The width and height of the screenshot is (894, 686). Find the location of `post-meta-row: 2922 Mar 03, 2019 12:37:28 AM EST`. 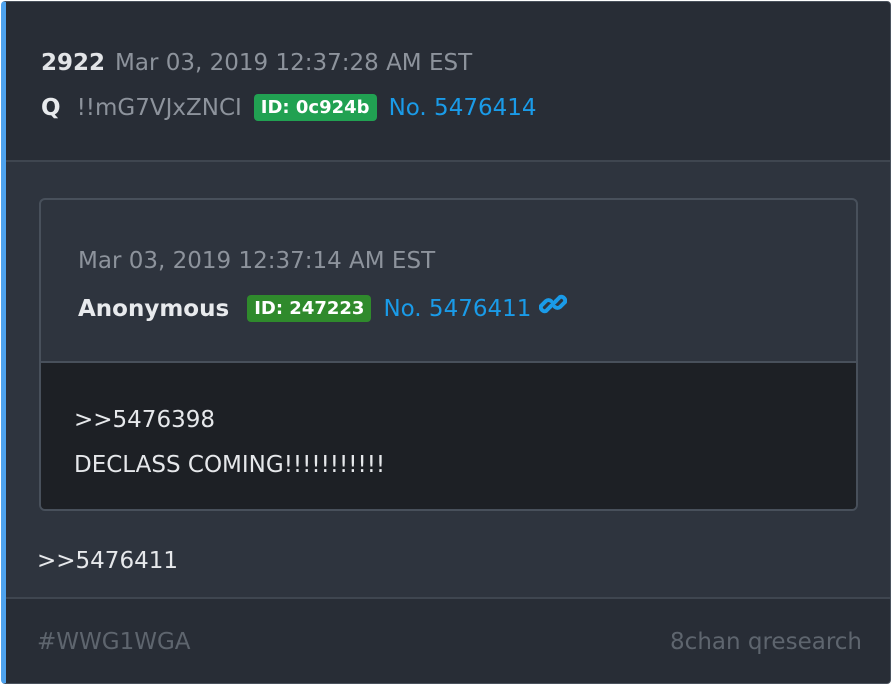

post-meta-row: 2922 Mar 03, 2019 12:37:28 AM EST is located at coordinates (256, 63).